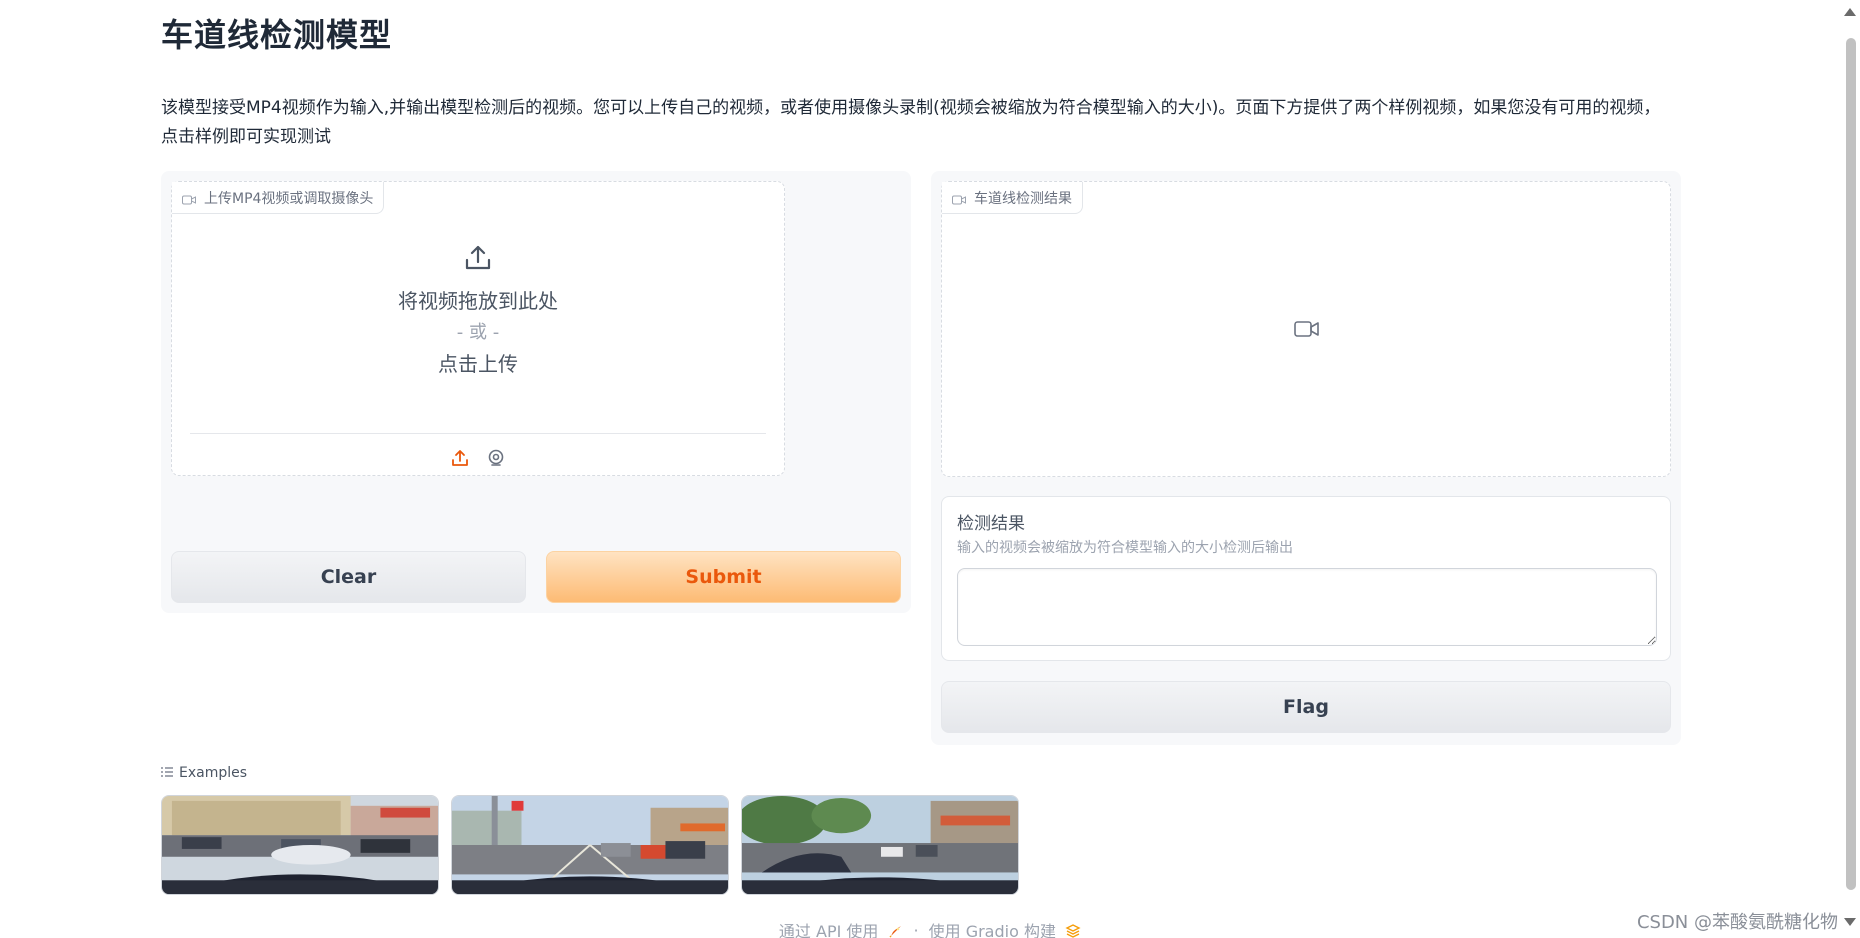 Image resolution: width=1860 pixels, height=938 pixels. Describe the element at coordinates (348, 577) in the screenshot. I see `clear-button: Clear` at that location.